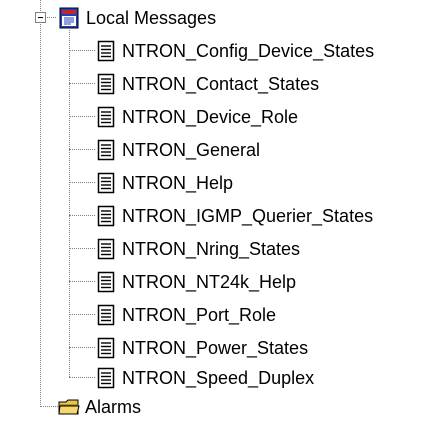 The image size is (438, 425). What do you see at coordinates (113, 406) in the screenshot?
I see `tree-node-label: Alarms` at bounding box center [113, 406].